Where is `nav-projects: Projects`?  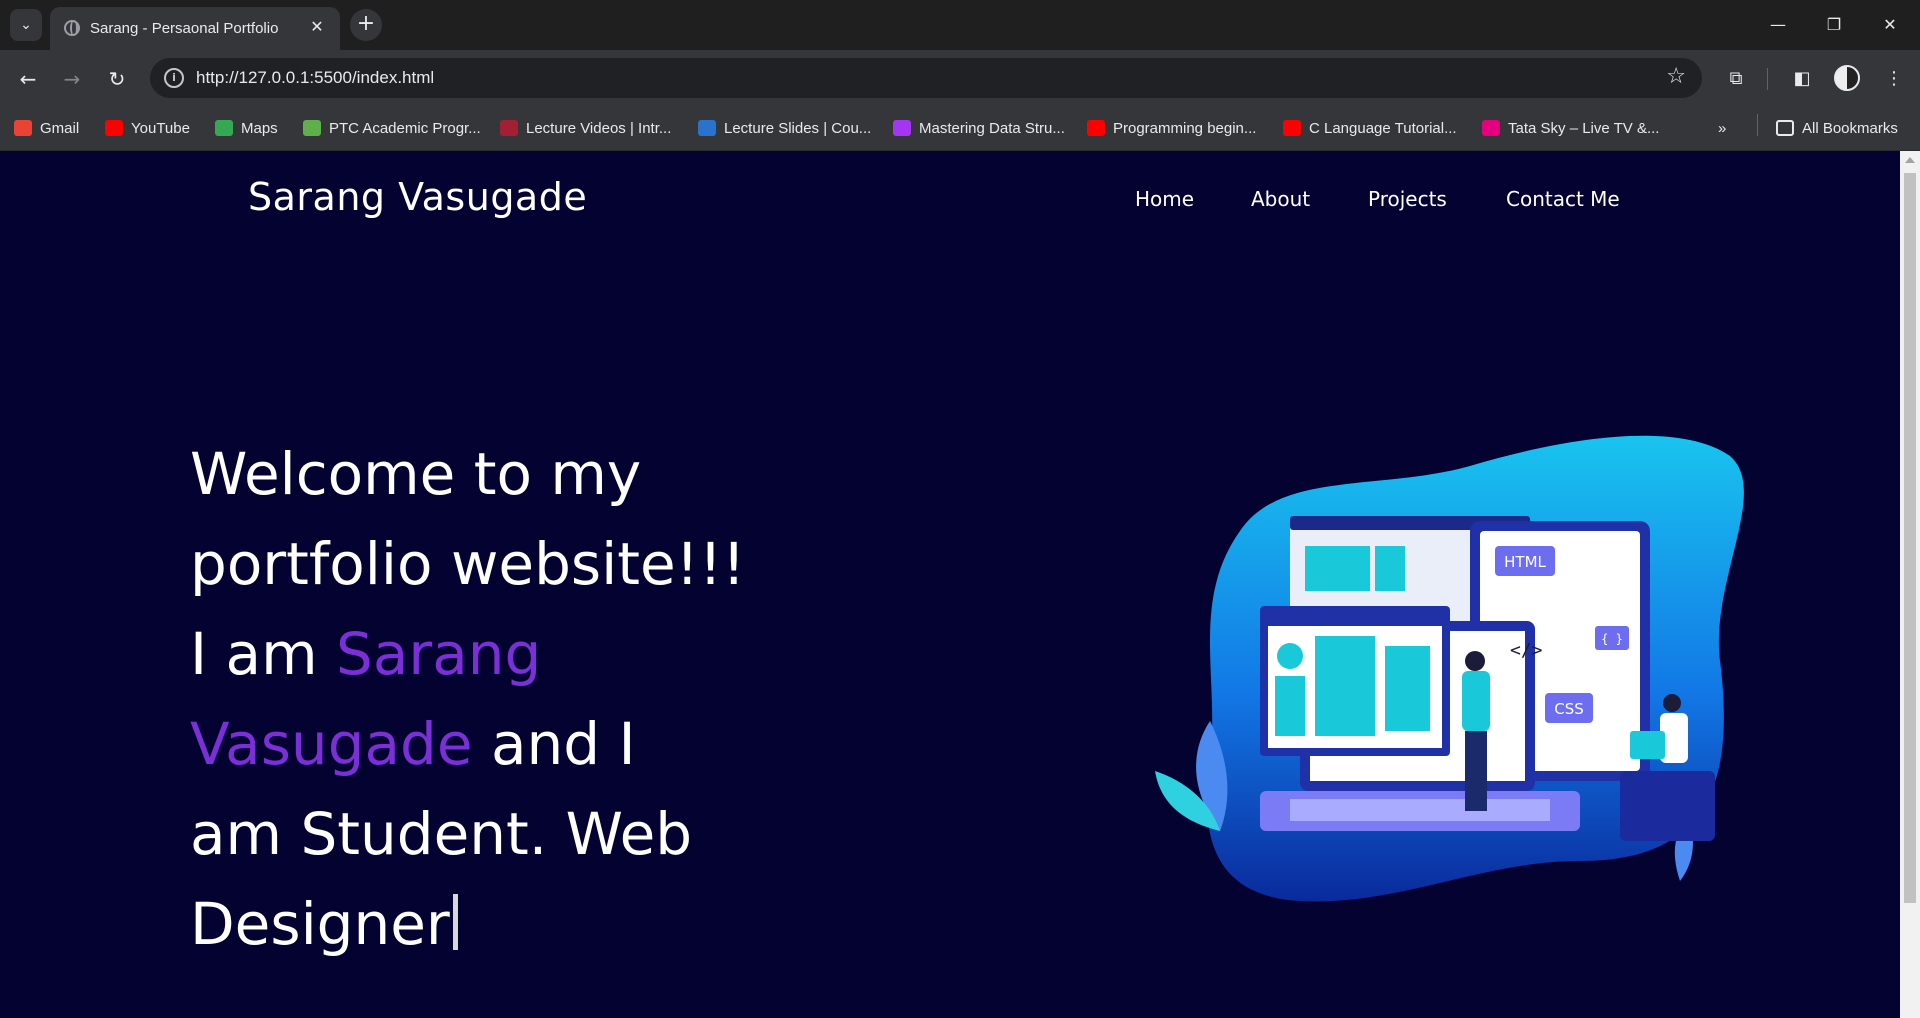 nav-projects: Projects is located at coordinates (1407, 199).